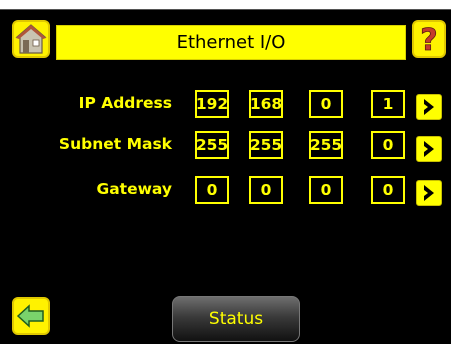 The image size is (451, 344). What do you see at coordinates (326, 190) in the screenshot?
I see `gateway-octet-3: 0` at bounding box center [326, 190].